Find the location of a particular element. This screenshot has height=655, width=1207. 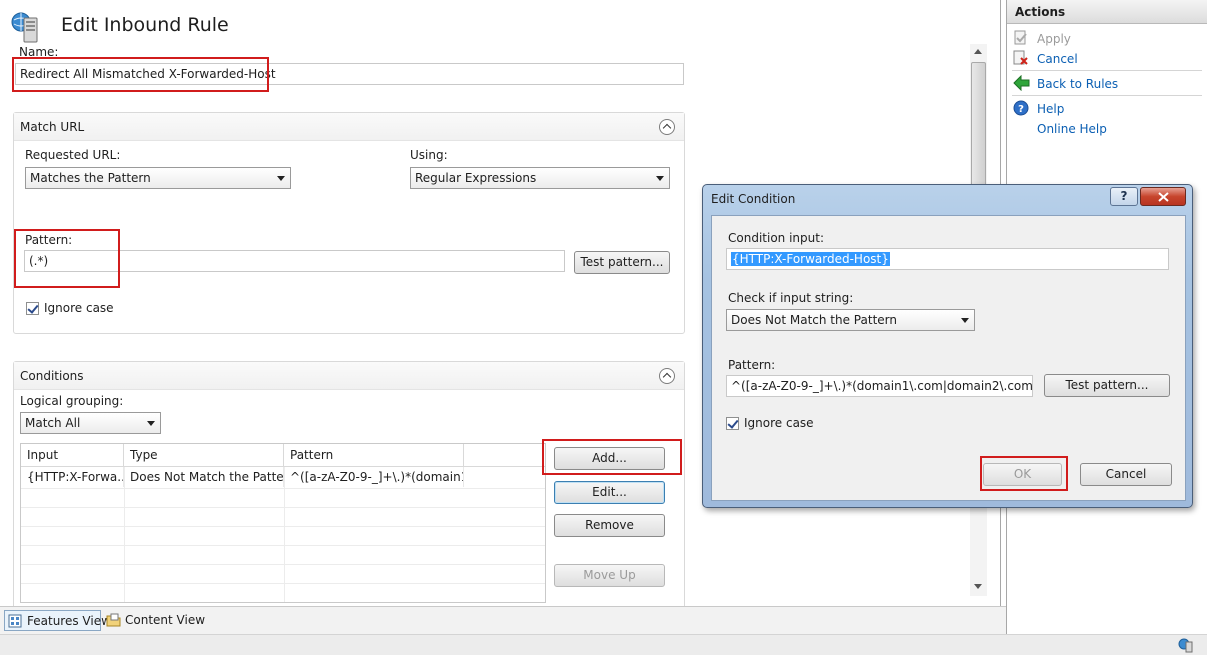

column-header-pattern: Pattern is located at coordinates (374, 455).